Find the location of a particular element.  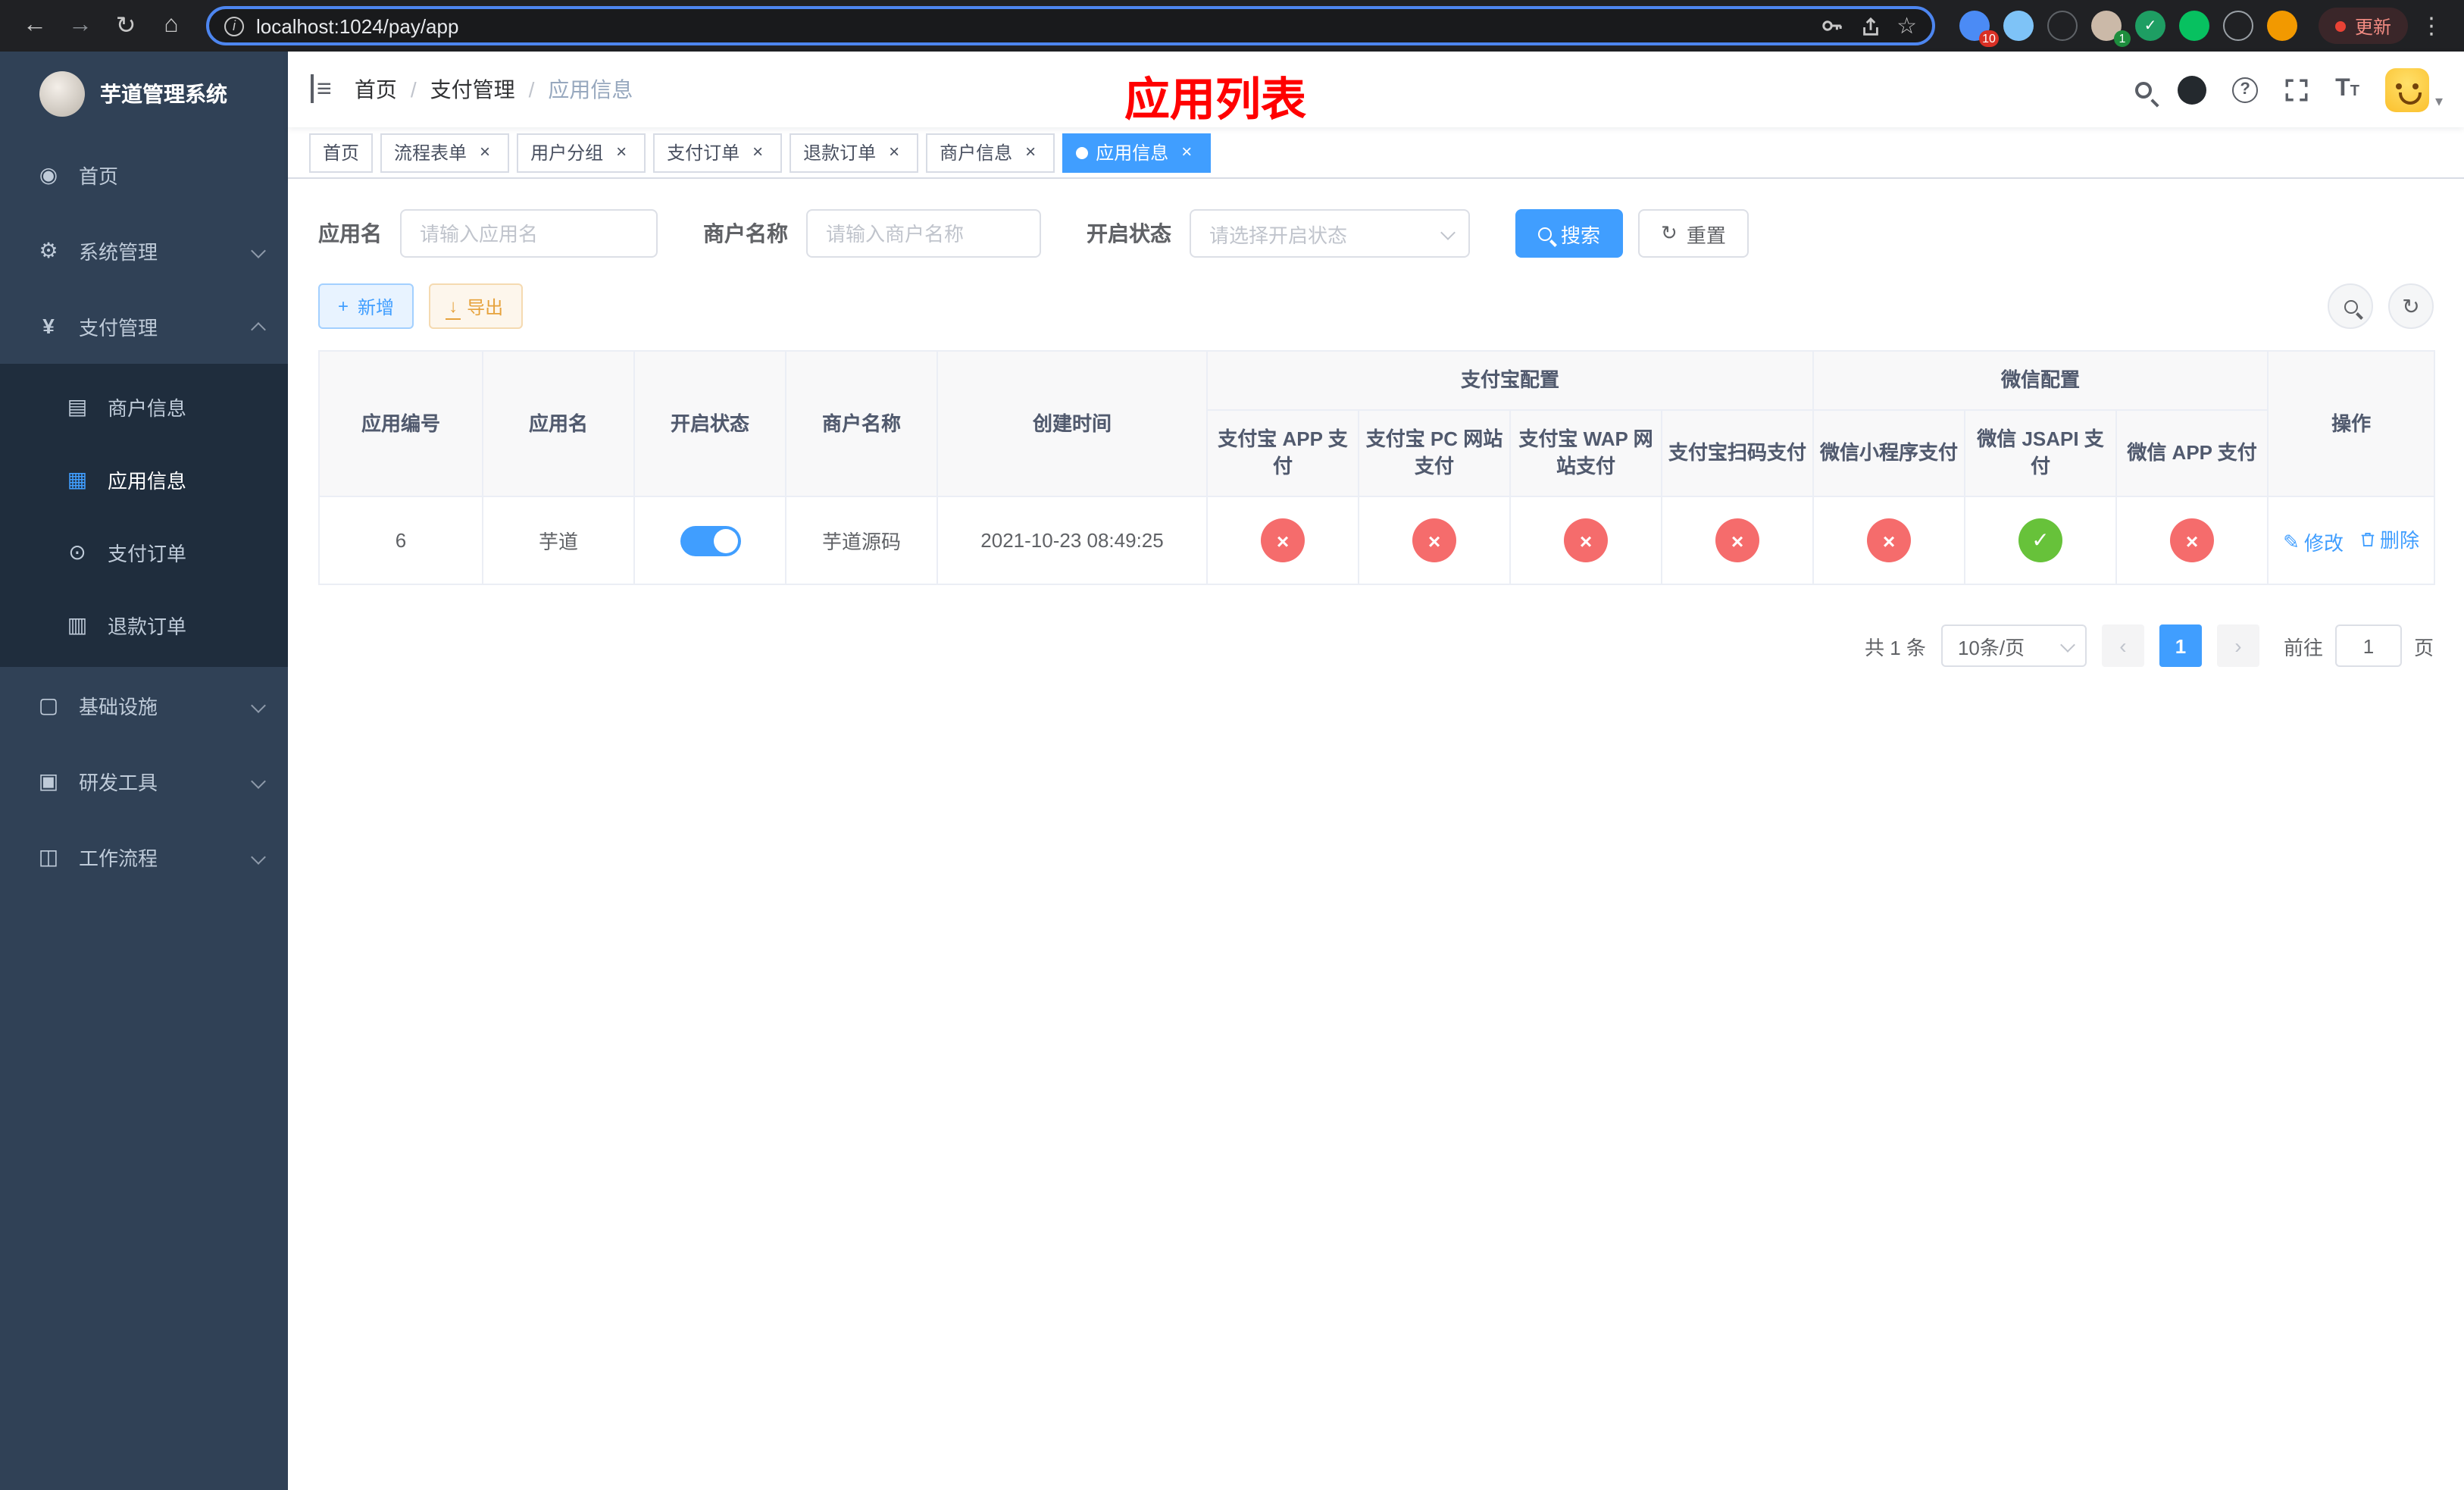

delete-button: 删除 is located at coordinates (2389, 538).